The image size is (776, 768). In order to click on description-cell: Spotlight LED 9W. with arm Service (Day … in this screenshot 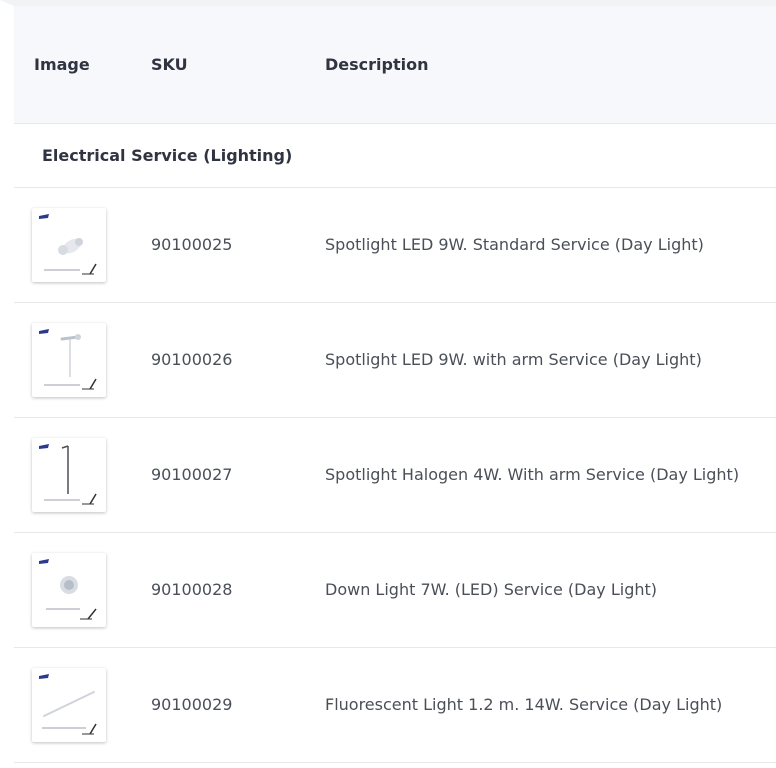, I will do `click(513, 359)`.